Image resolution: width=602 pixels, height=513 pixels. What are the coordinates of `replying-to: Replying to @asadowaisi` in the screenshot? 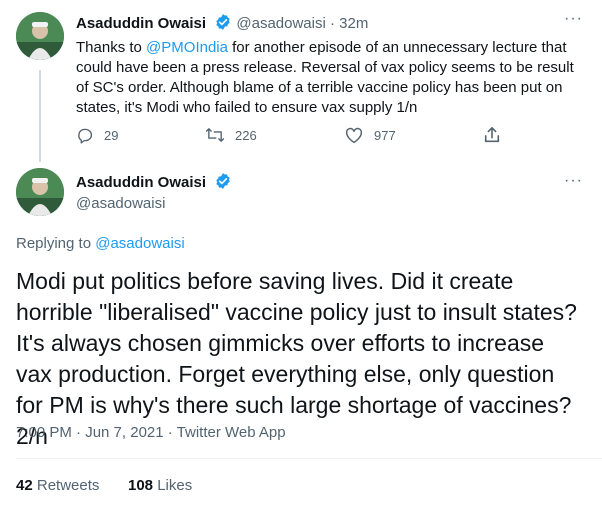 It's located at (100, 243).